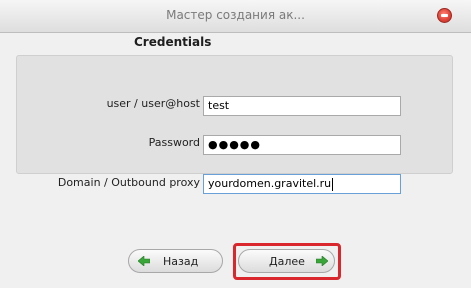  I want to click on password-input-value: ●●●●●, so click(234, 144).